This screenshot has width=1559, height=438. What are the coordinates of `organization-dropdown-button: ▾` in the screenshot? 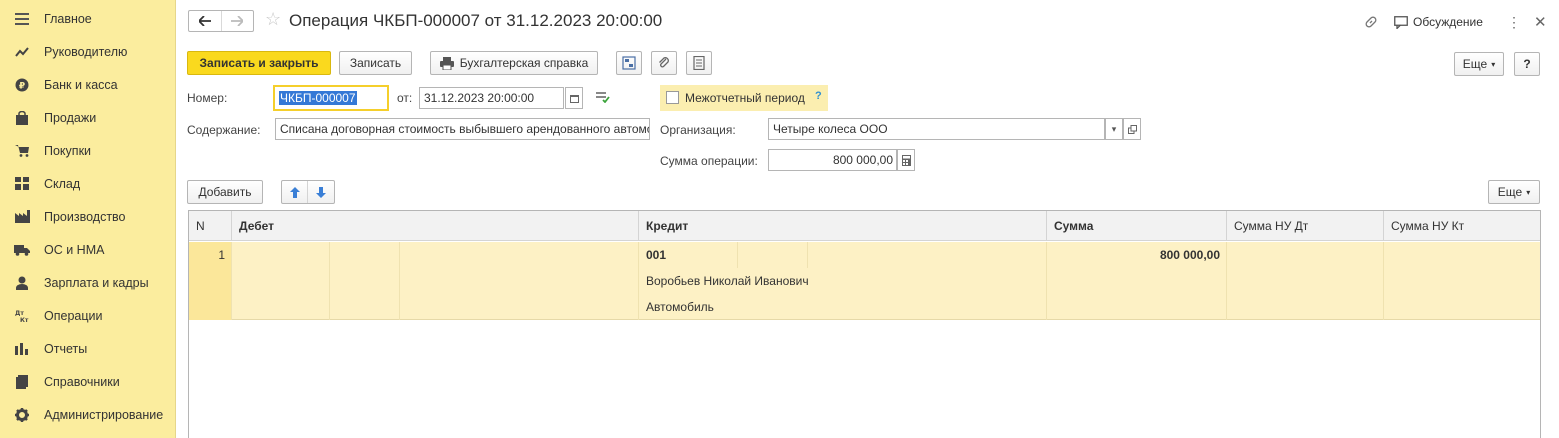 It's located at (1114, 129).